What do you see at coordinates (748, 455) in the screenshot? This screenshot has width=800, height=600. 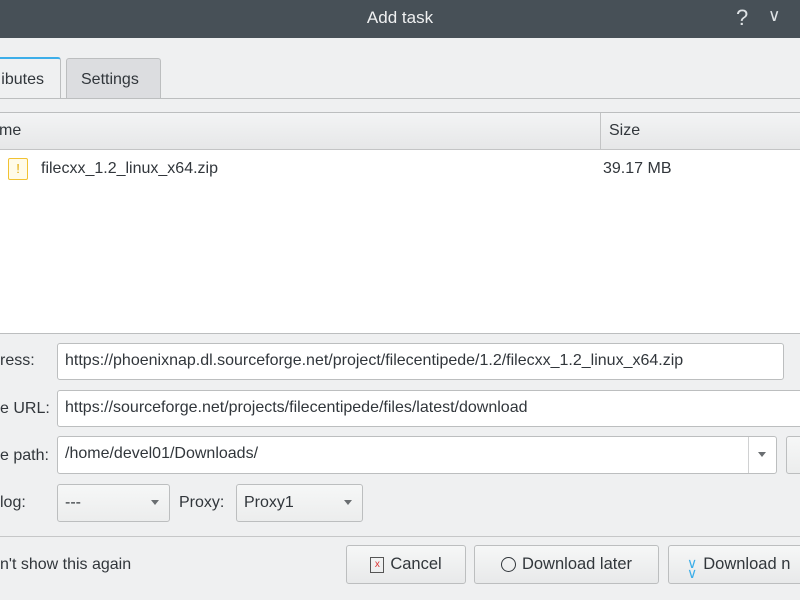 I see `combo-divider` at bounding box center [748, 455].